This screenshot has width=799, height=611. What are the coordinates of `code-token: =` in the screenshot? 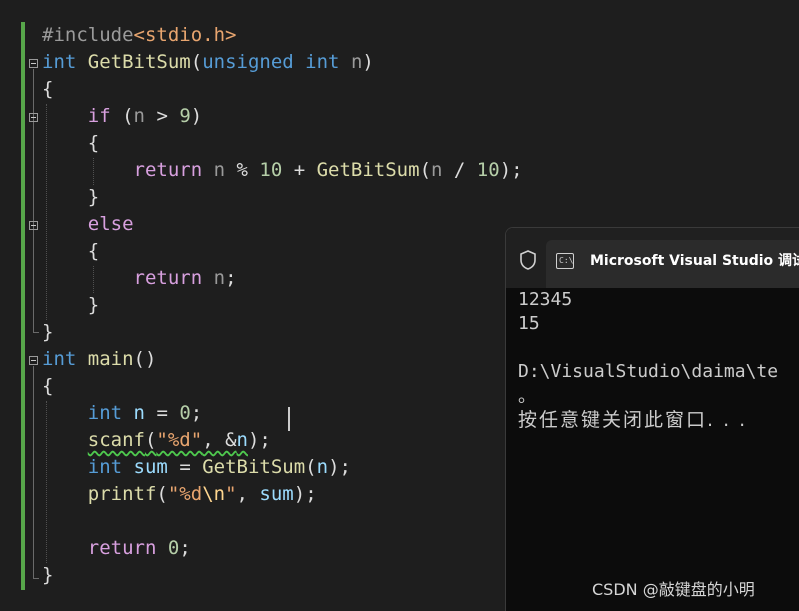 It's located at (185, 467).